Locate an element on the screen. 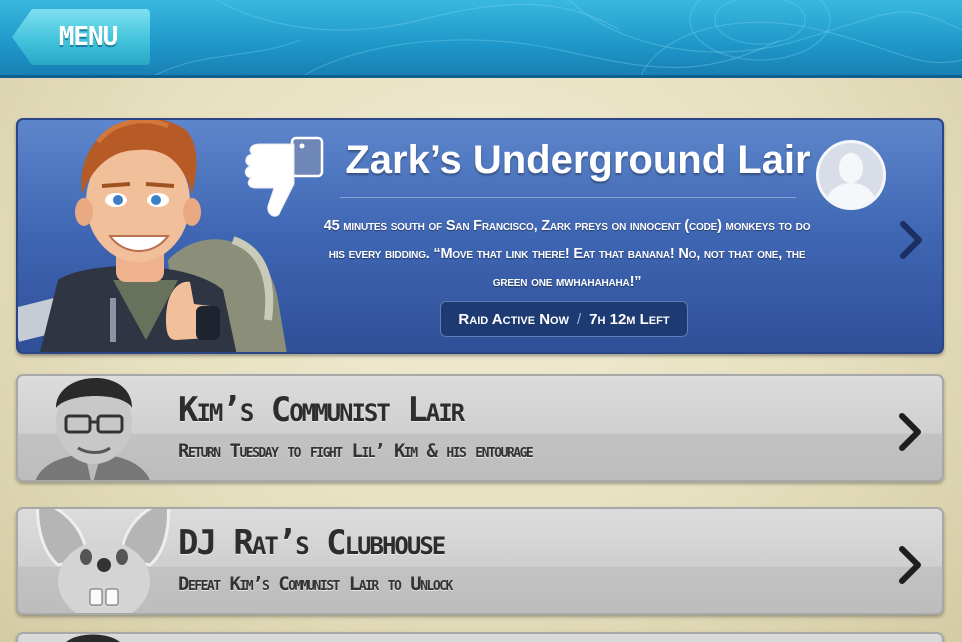 The image size is (962, 642). lair-subtitle: Defeat Kim’s Communist Lair to Unlock is located at coordinates (315, 584).